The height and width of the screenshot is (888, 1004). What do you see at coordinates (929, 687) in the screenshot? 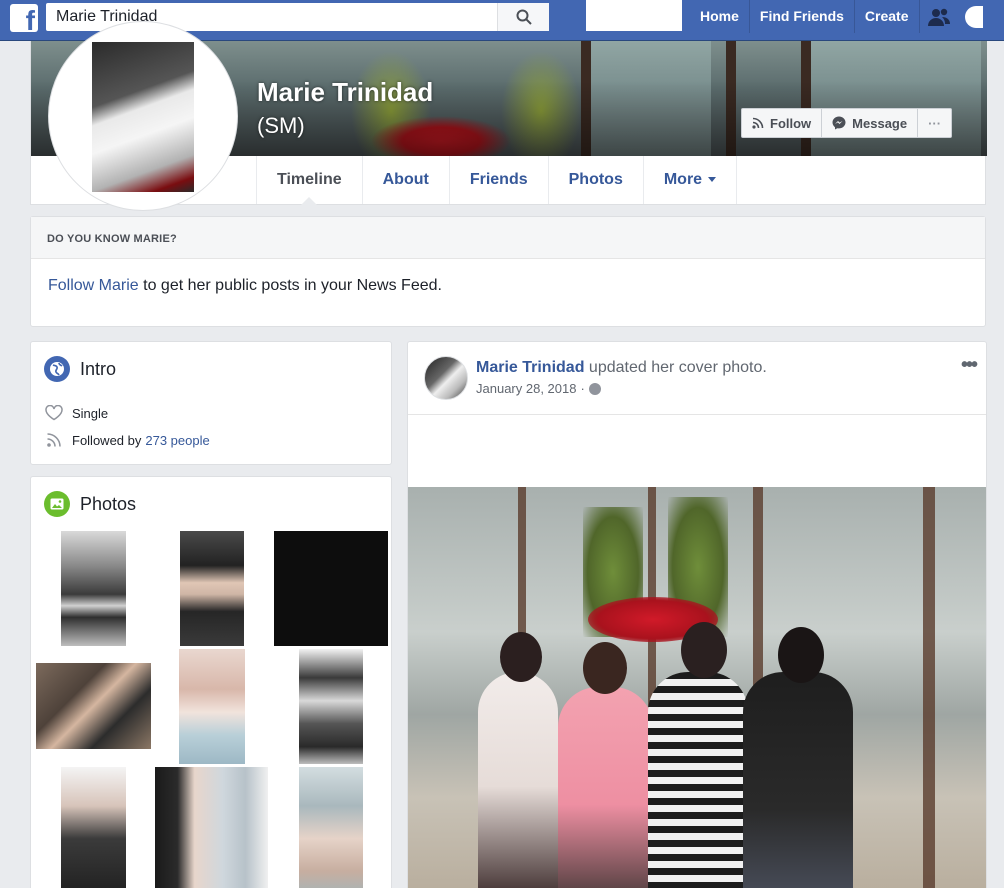
I see `image-frame` at bounding box center [929, 687].